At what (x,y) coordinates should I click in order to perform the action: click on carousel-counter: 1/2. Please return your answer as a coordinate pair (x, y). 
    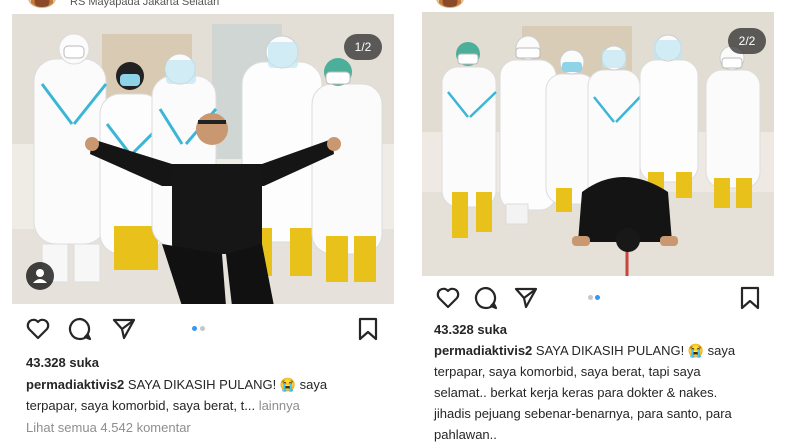
    Looking at the image, I should click on (363, 47).